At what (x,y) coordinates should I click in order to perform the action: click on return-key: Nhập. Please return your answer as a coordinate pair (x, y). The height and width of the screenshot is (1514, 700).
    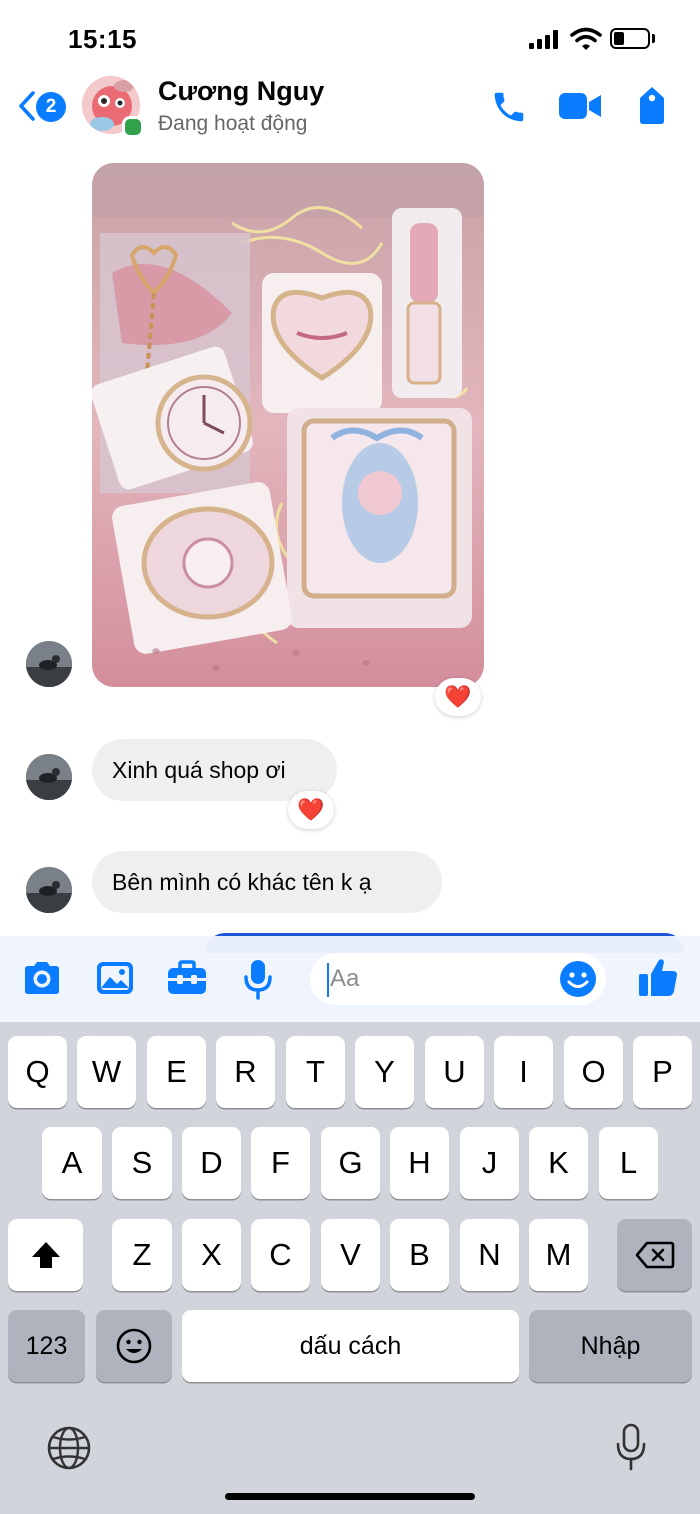
    Looking at the image, I should click on (610, 1346).